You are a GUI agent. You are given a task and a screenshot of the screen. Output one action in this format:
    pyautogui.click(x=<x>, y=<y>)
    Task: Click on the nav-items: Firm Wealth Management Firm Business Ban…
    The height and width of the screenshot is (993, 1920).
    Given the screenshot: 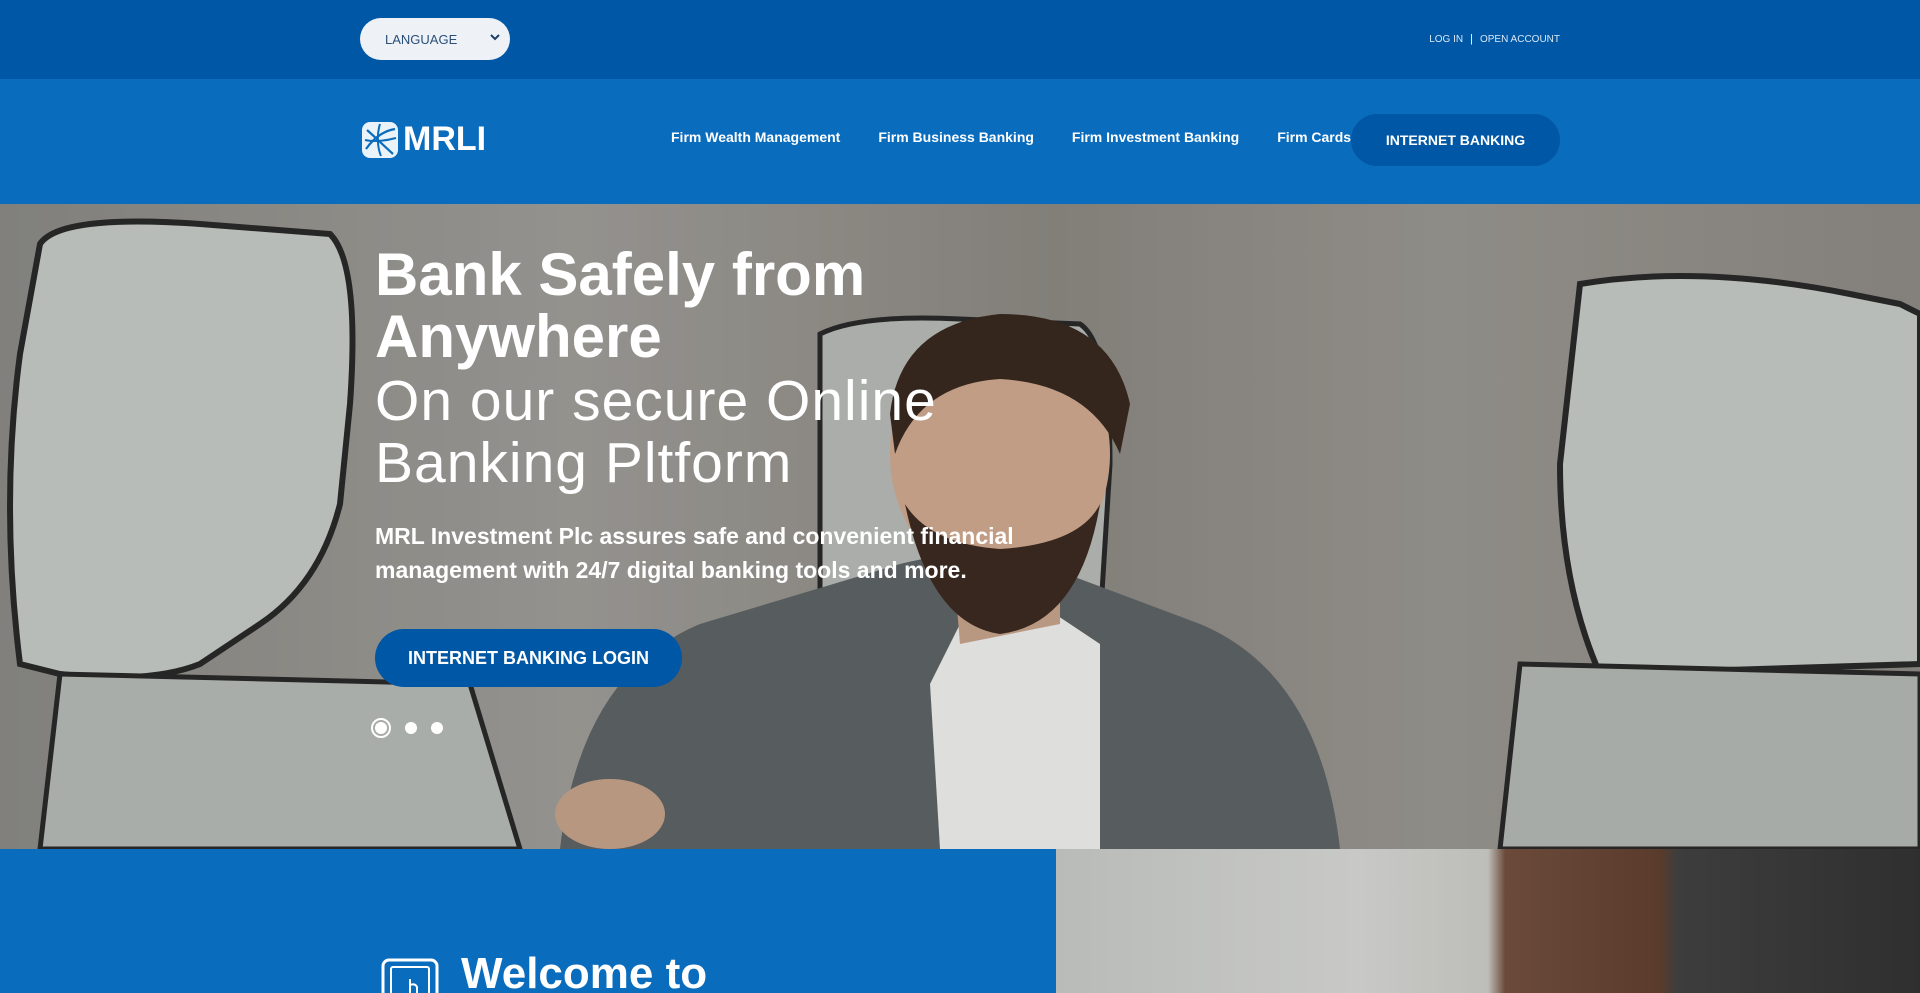 What is the action you would take?
    pyautogui.click(x=1011, y=137)
    